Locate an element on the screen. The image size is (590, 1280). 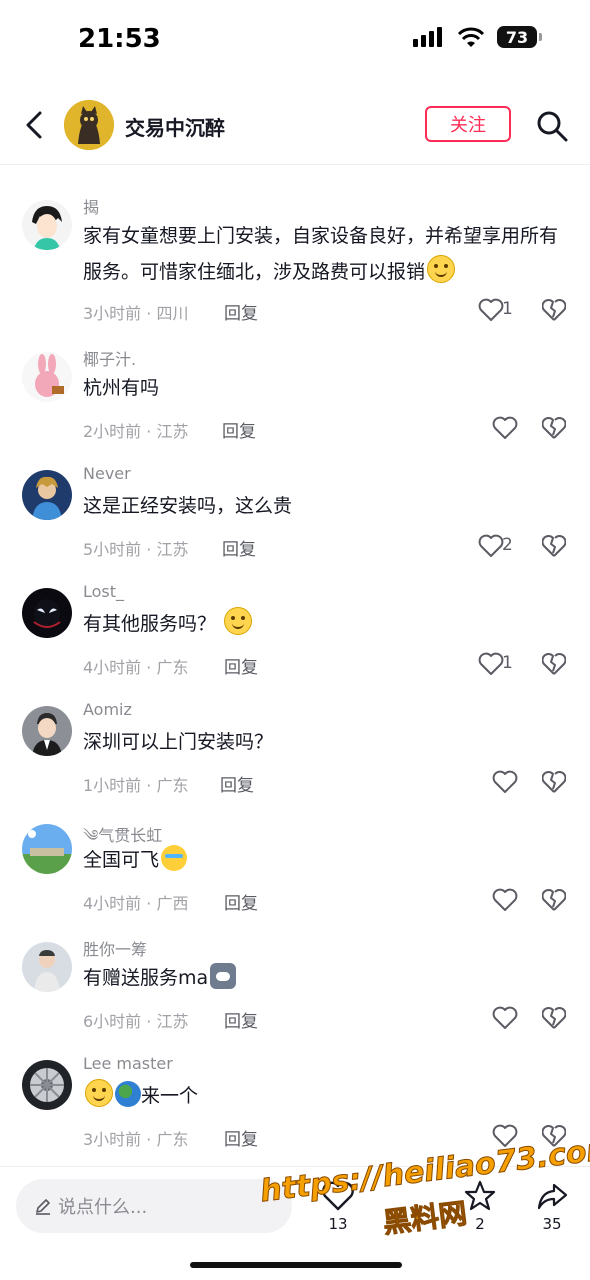
comment-meta: 4小时前 · 广西 is located at coordinates (136, 903).